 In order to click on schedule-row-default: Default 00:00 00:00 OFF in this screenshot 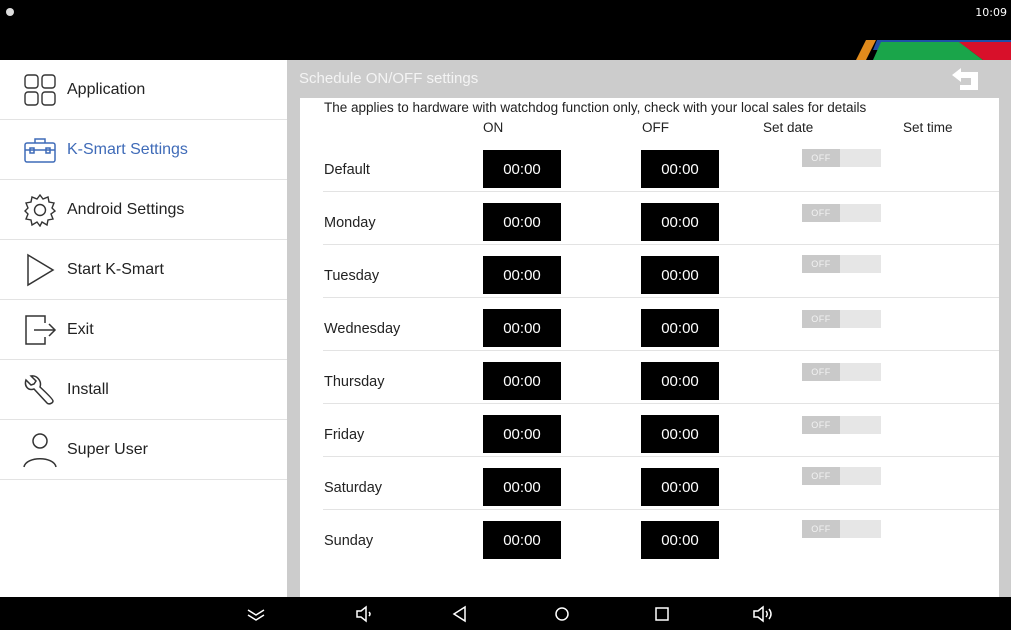, I will do `click(661, 165)`.